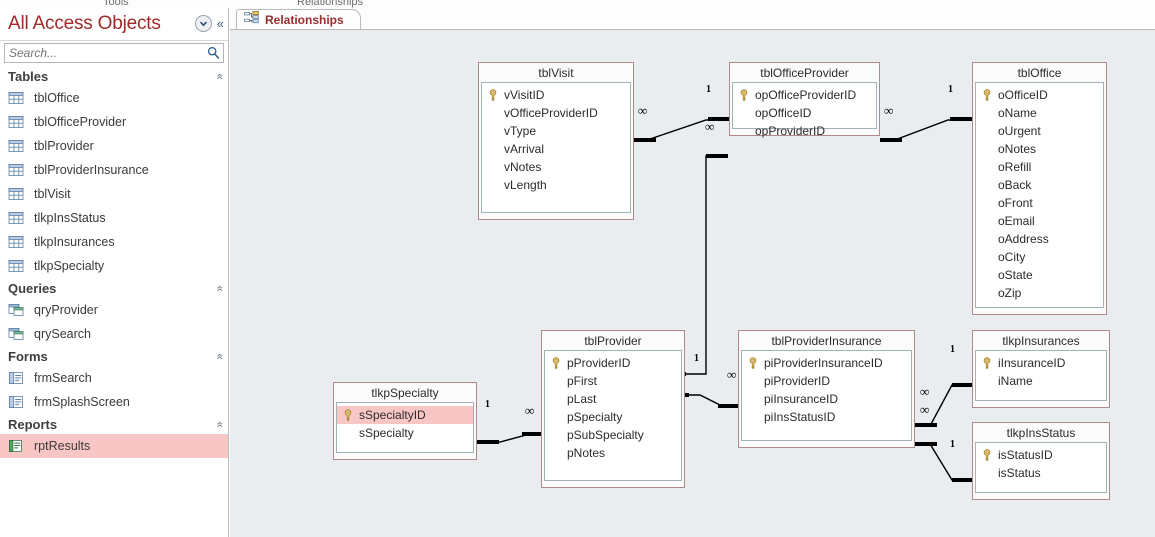 The height and width of the screenshot is (537, 1155). Describe the element at coordinates (556, 167) in the screenshot. I see `table-field-row: vNotes` at that location.